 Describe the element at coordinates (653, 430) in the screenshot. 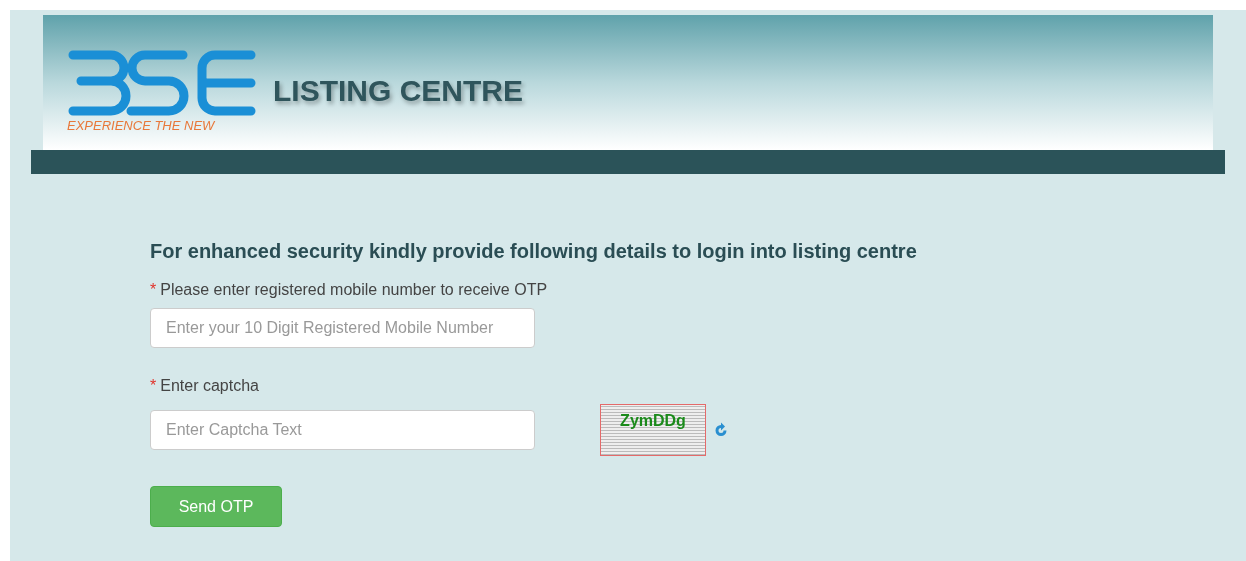

I see `captcha-image: ZymDDg` at that location.